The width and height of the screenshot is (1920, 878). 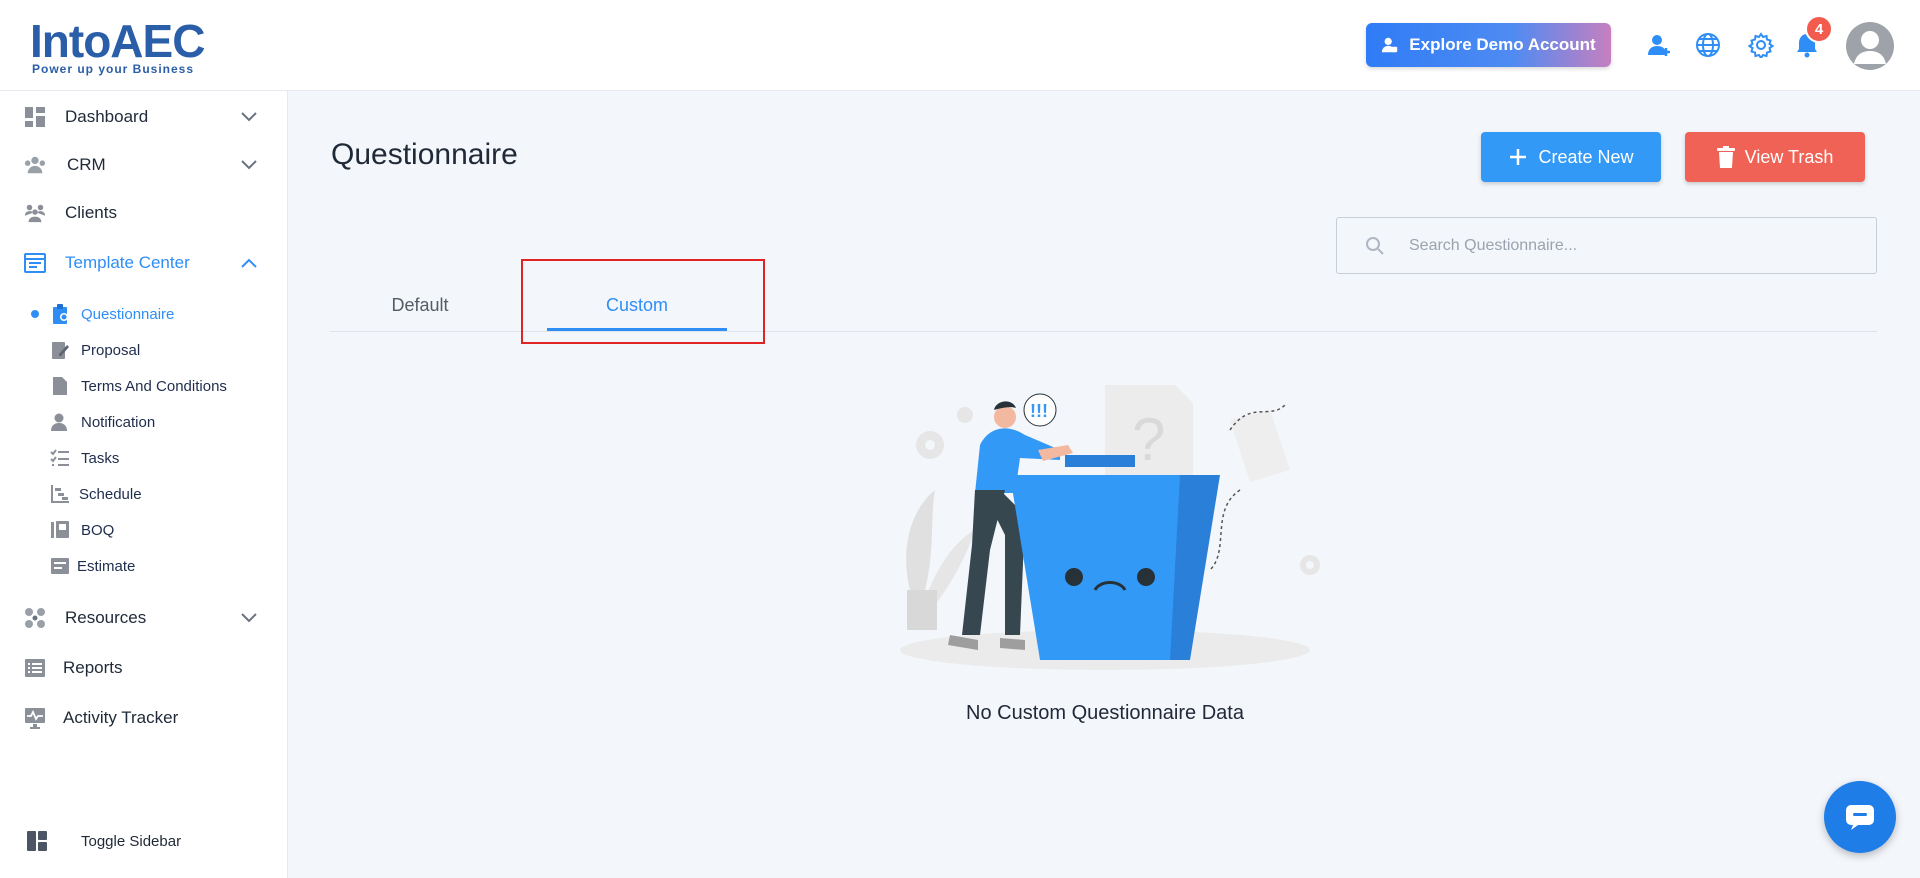 I want to click on notification-count-badge: 4, so click(x=1819, y=29).